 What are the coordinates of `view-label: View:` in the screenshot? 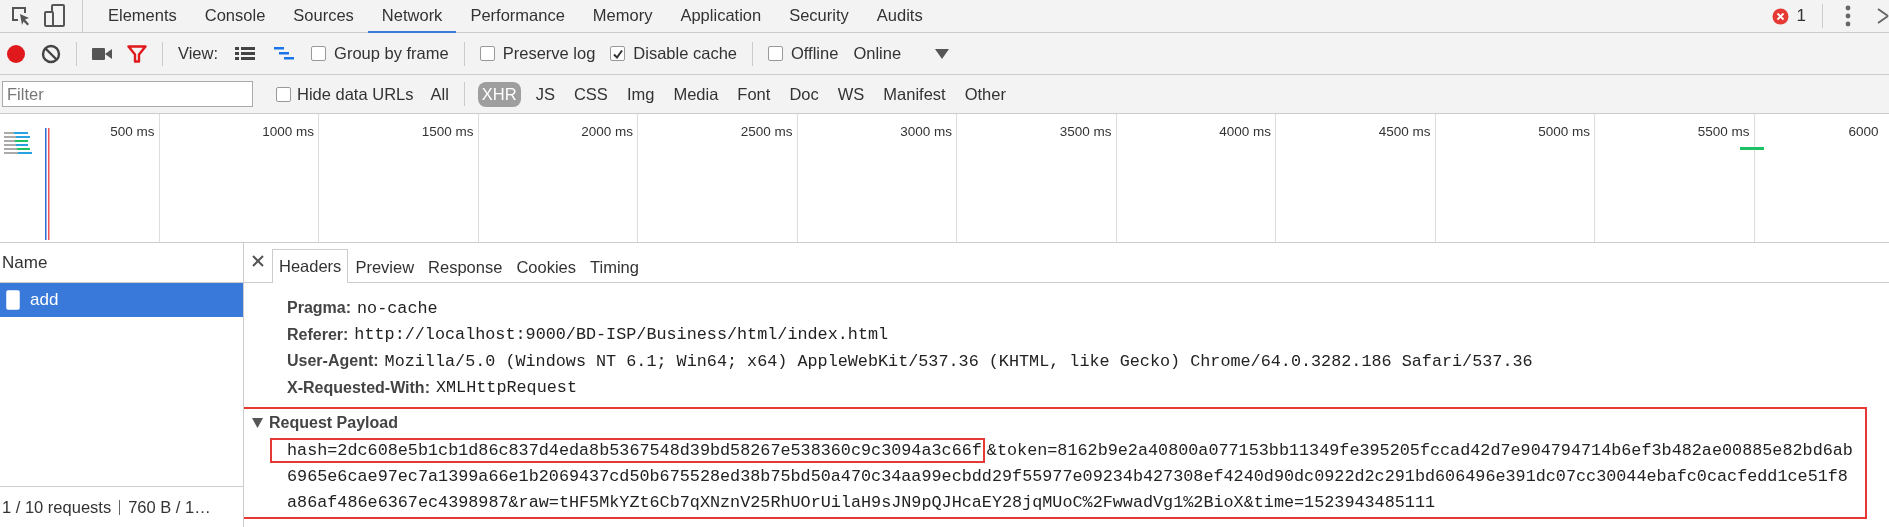 It's located at (198, 53).